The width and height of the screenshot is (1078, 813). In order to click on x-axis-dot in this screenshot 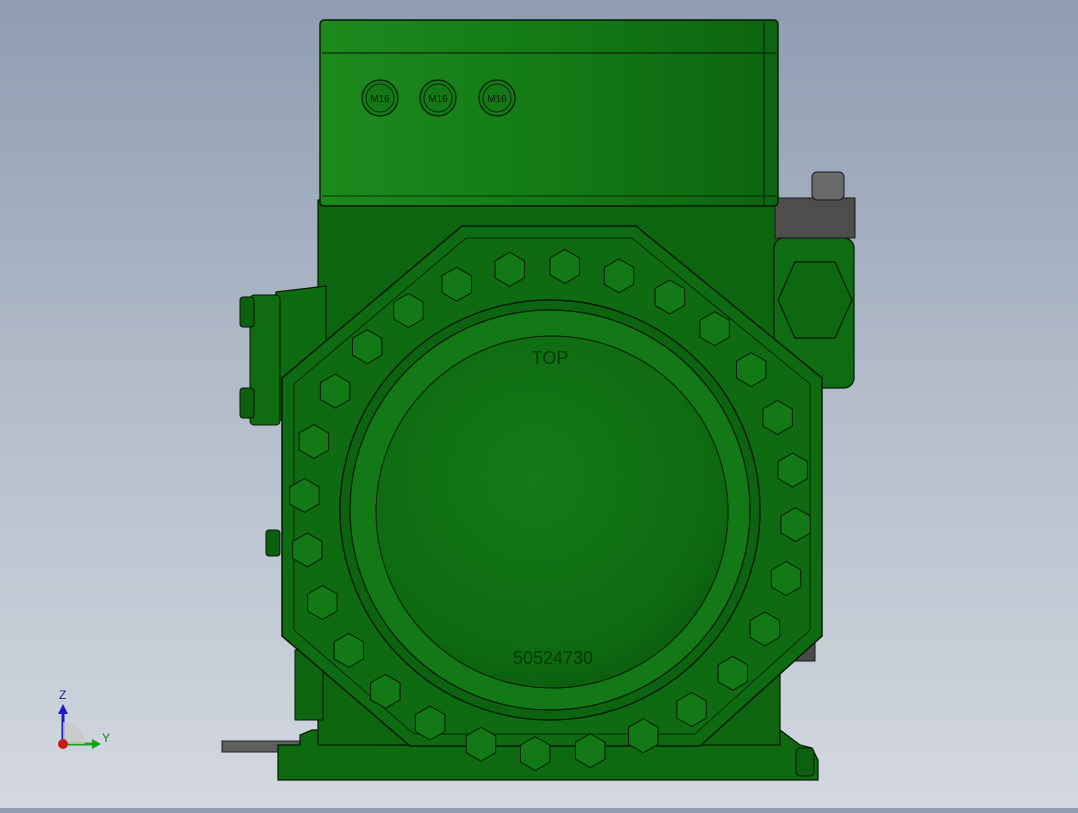, I will do `click(63, 744)`.